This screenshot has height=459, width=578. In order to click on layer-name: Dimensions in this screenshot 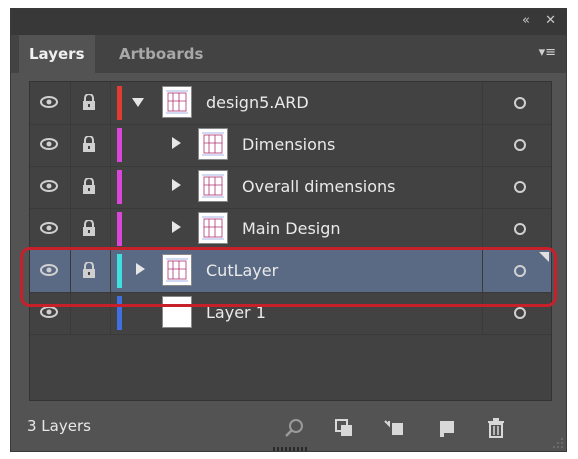, I will do `click(288, 145)`.